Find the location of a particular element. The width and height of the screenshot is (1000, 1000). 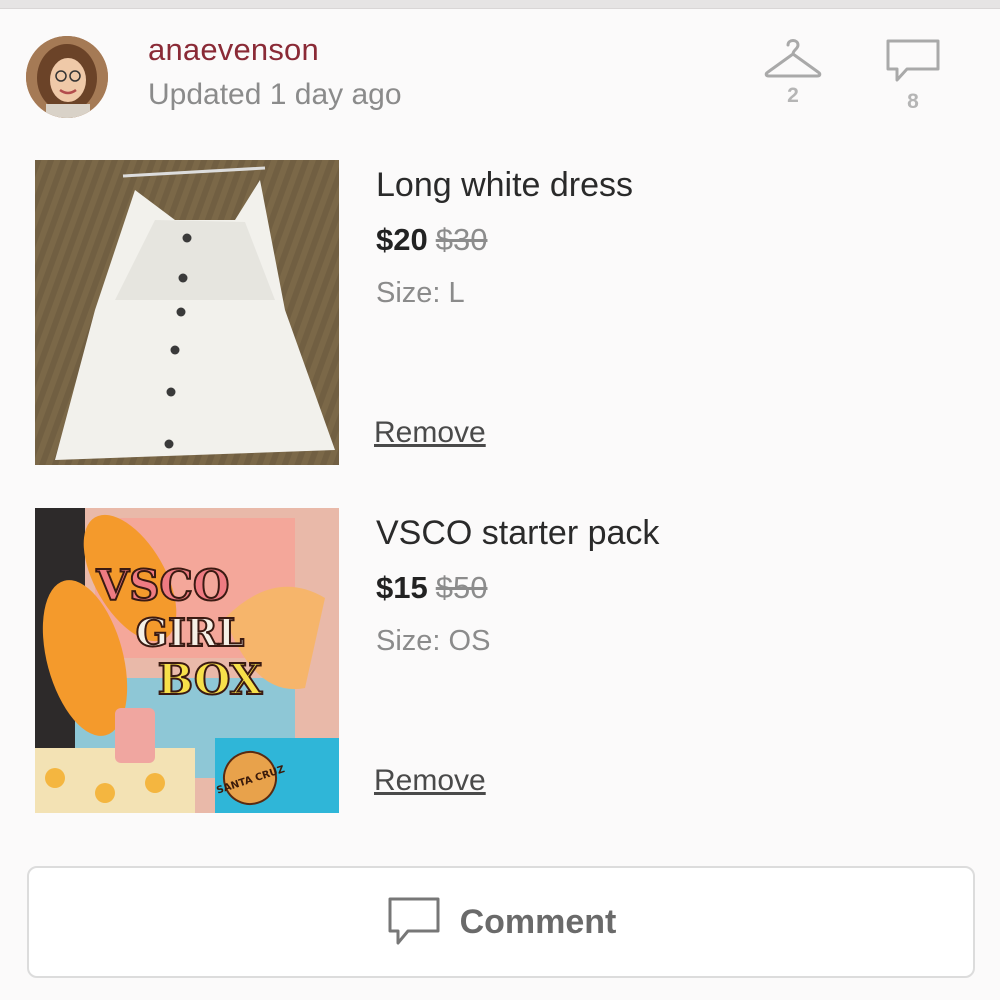

current-price: $20 is located at coordinates (402, 239).